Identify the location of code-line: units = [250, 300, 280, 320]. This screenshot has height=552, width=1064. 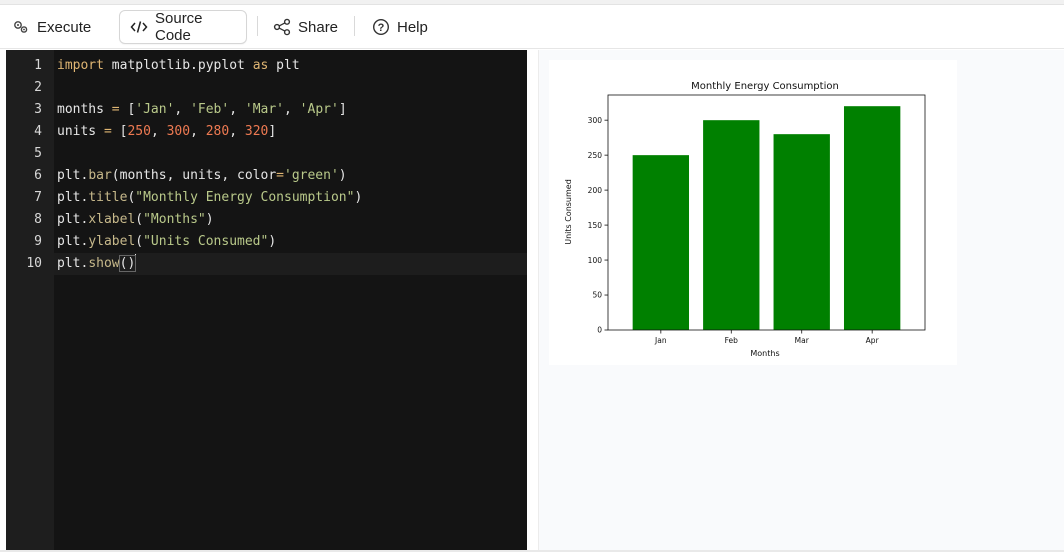
(166, 132).